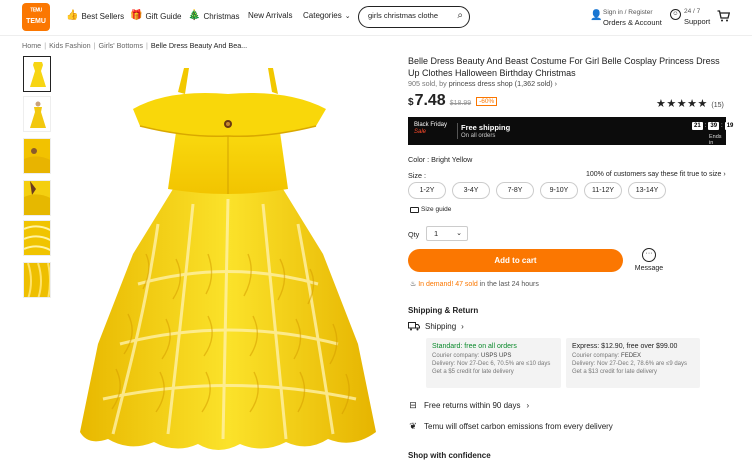 This screenshot has height=465, width=752. Describe the element at coordinates (515, 190) in the screenshot. I see `size-option: 7-8Y` at that location.